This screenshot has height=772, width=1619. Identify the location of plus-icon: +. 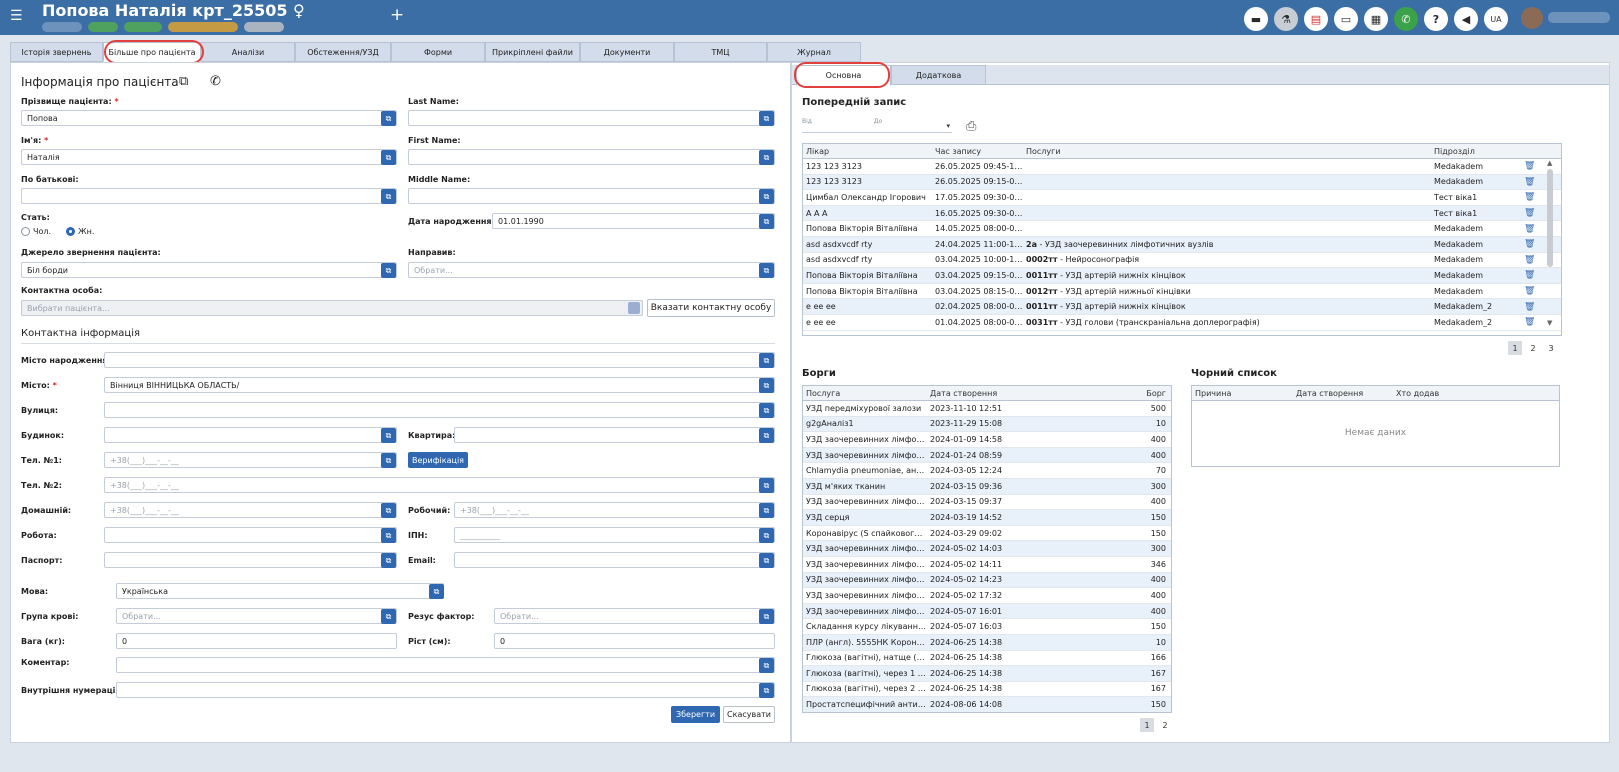
(397, 15).